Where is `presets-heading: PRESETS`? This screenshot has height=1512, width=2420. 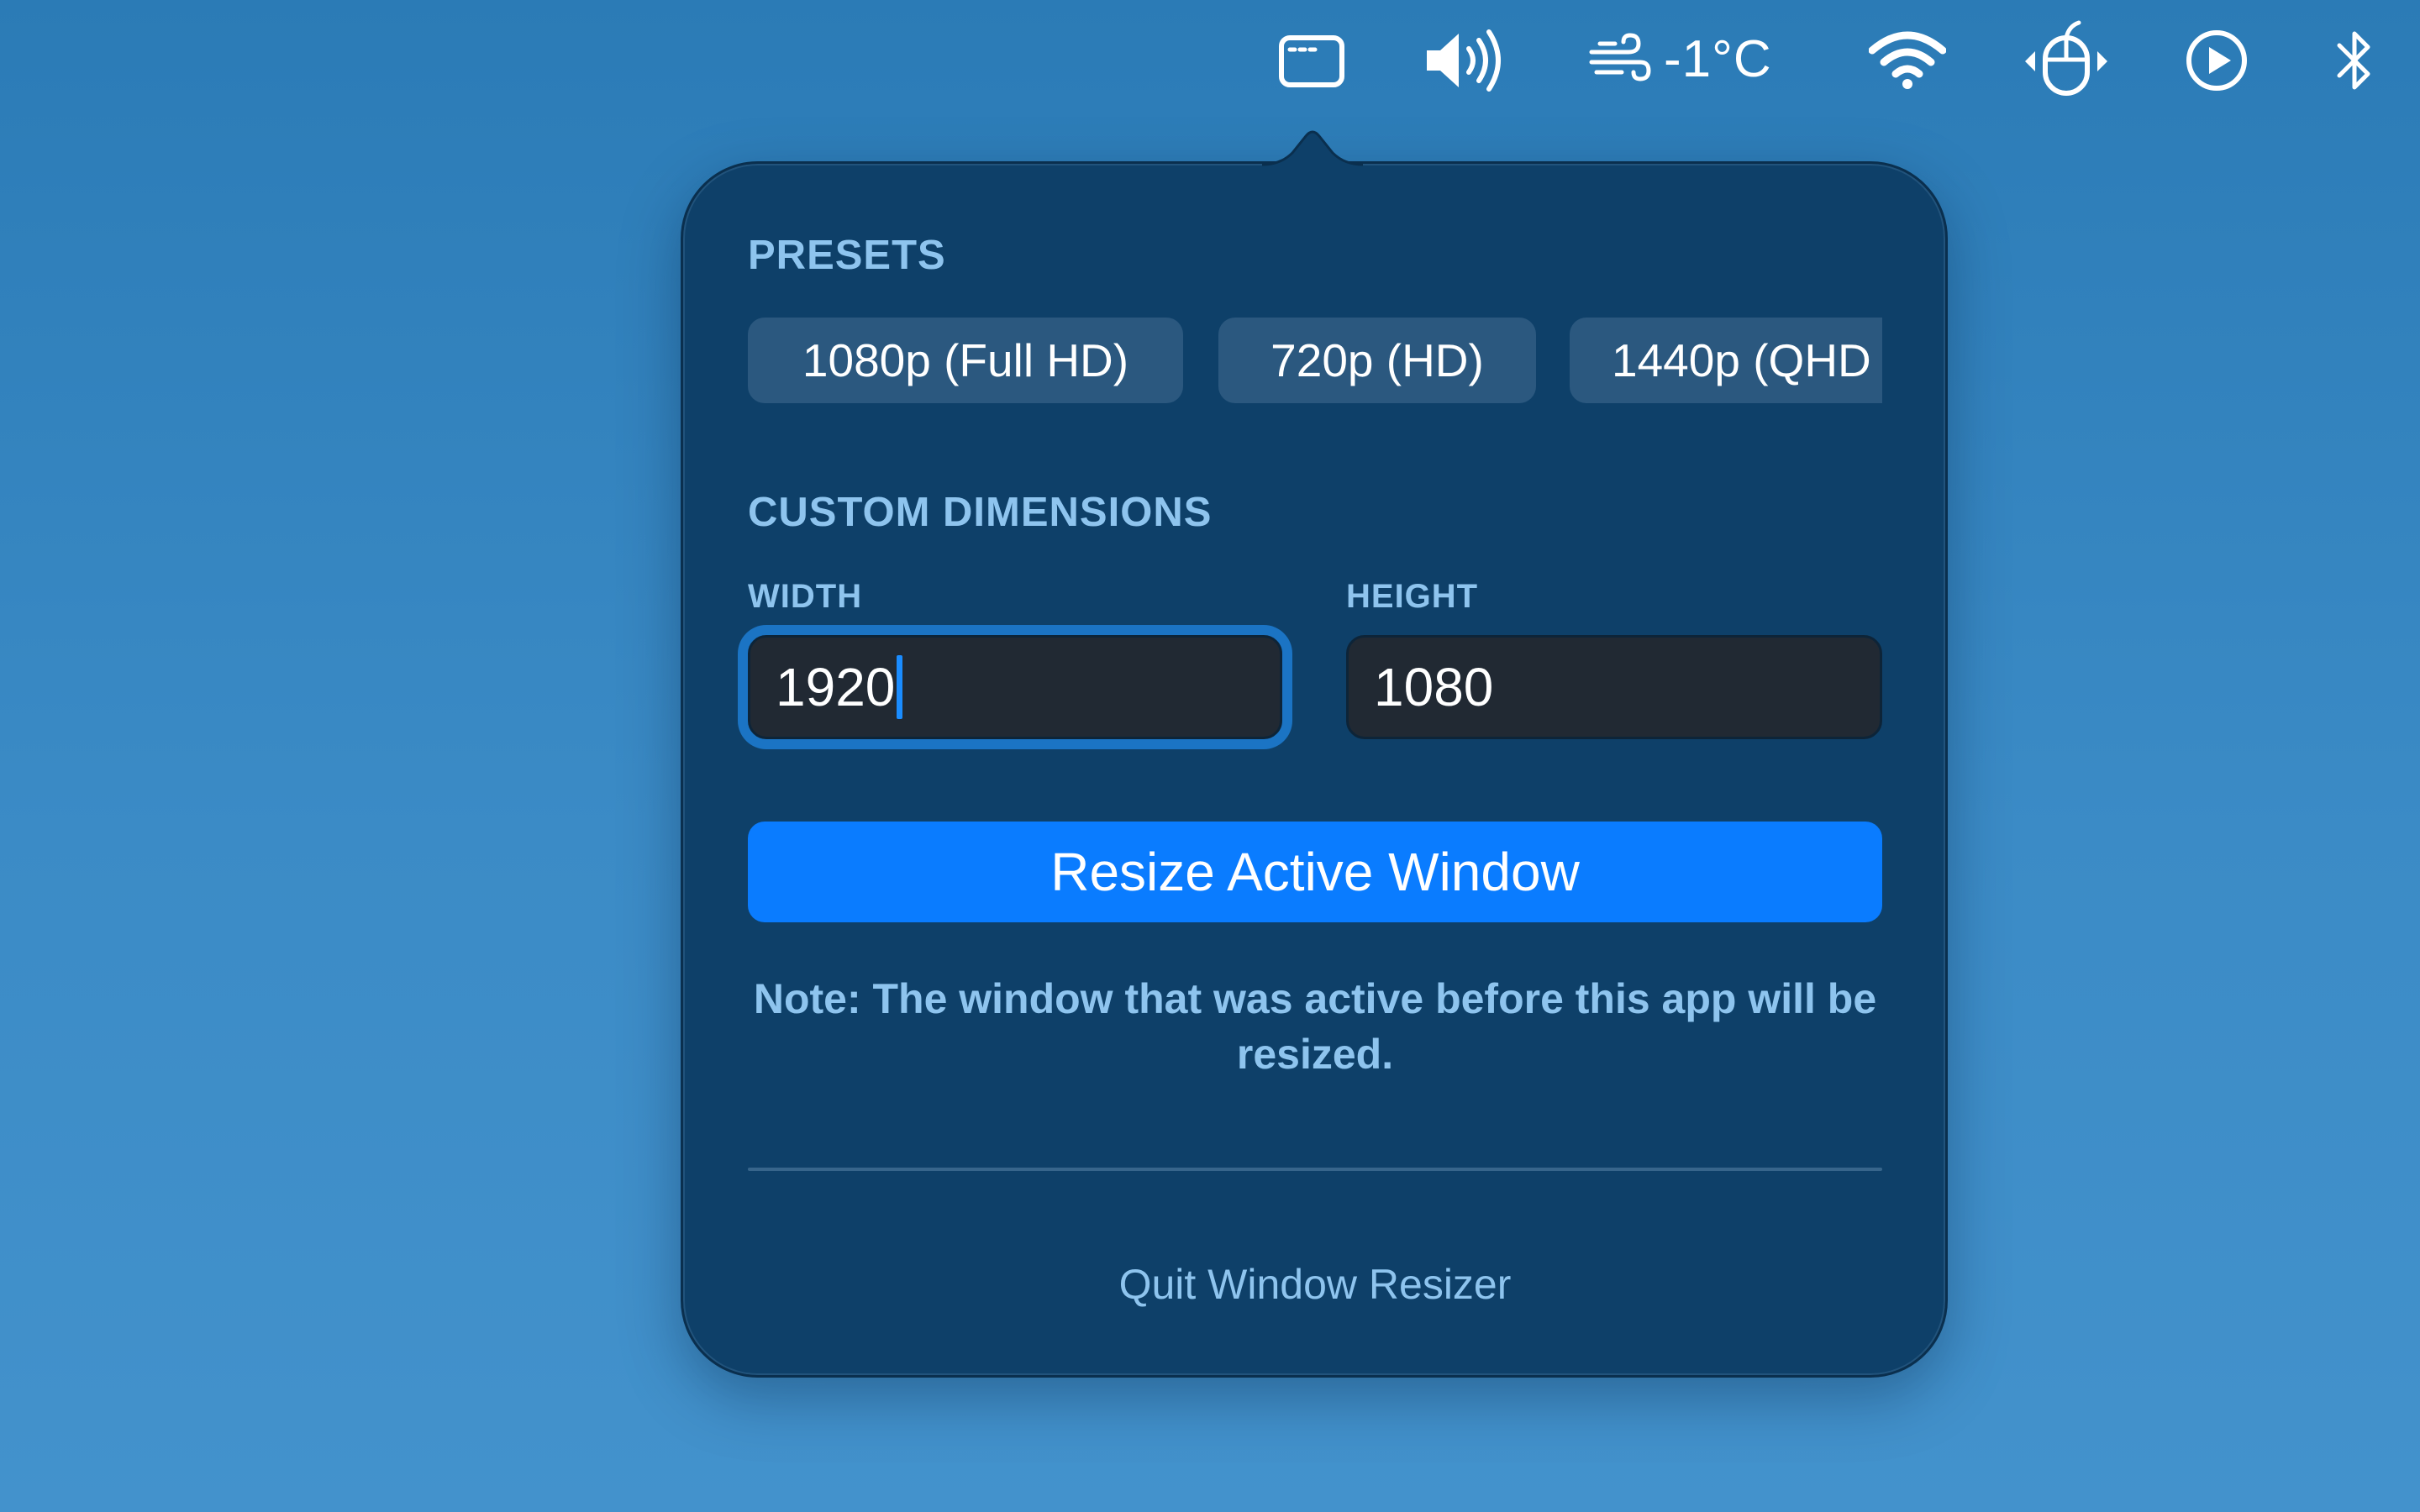
presets-heading: PRESETS is located at coordinates (847, 255).